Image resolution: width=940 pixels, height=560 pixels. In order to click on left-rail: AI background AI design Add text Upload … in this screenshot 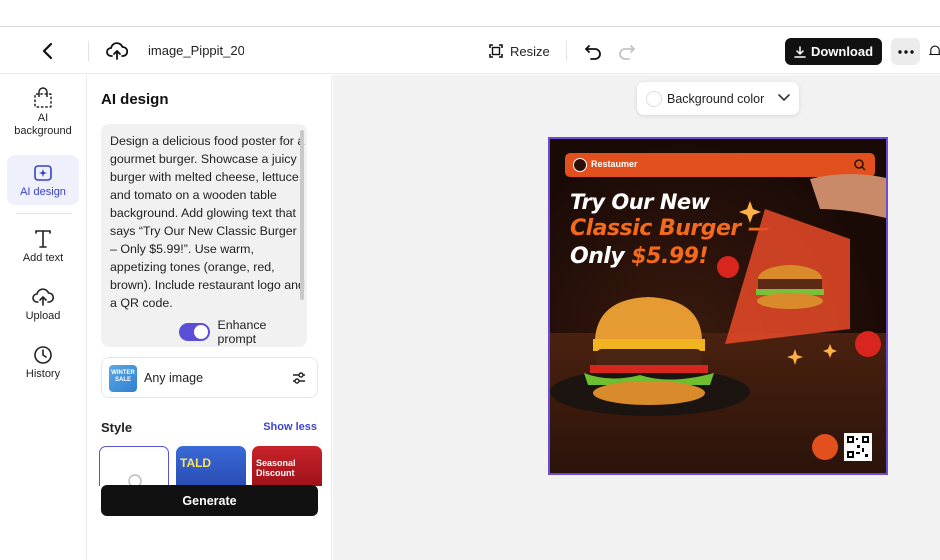, I will do `click(43, 317)`.